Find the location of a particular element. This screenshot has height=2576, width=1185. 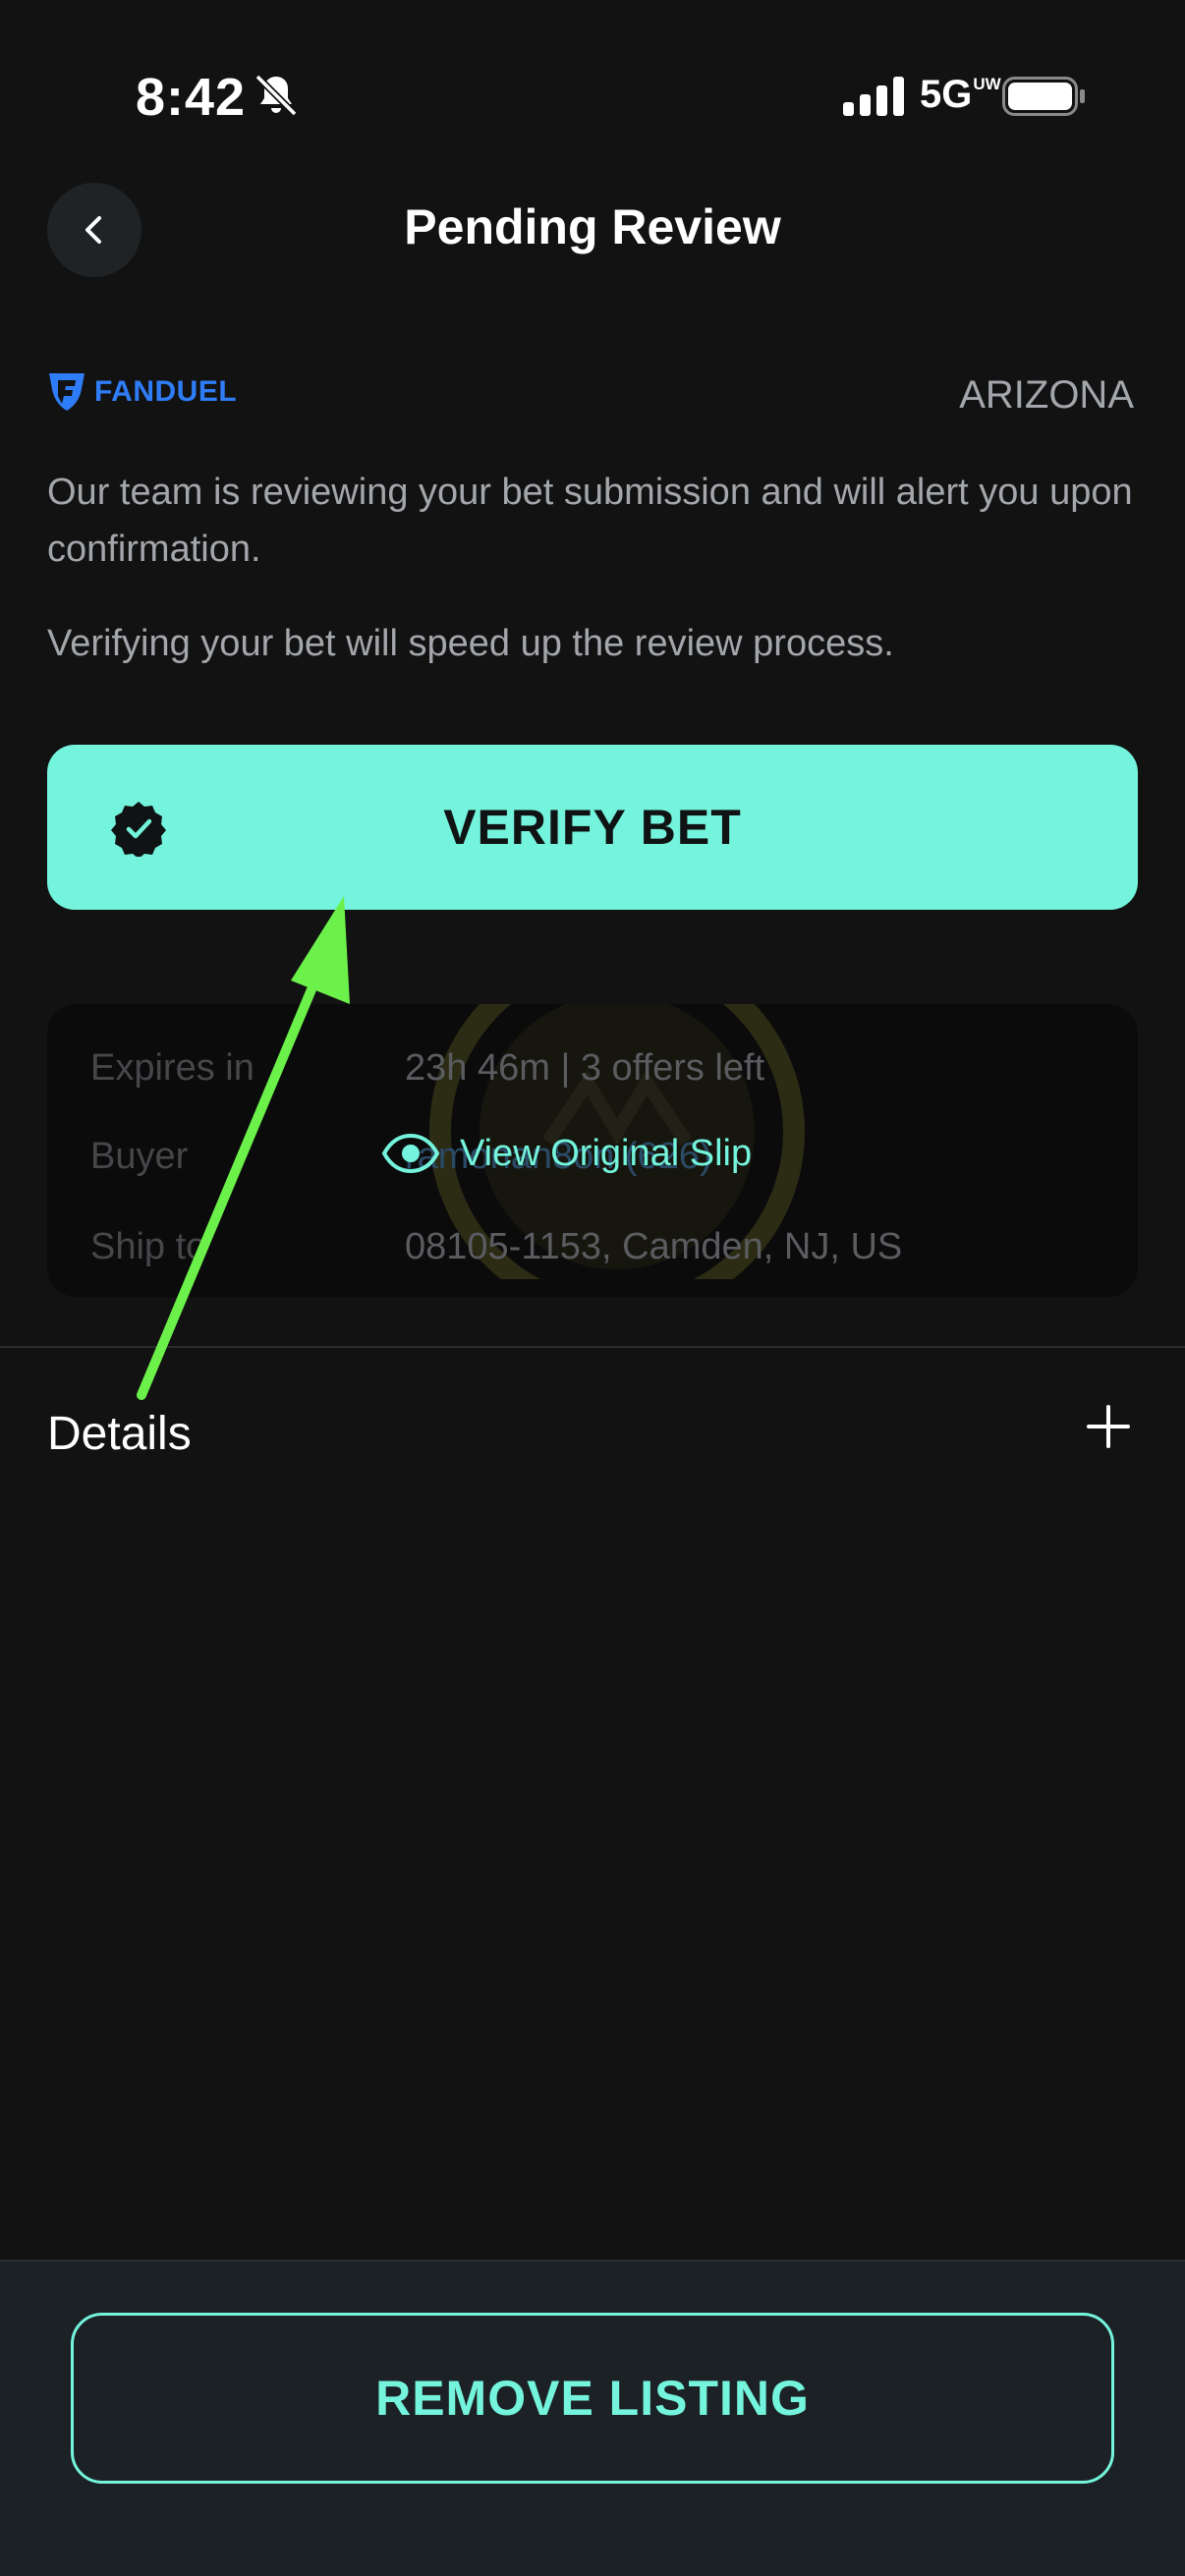

network-label: 5G is located at coordinates (947, 94).